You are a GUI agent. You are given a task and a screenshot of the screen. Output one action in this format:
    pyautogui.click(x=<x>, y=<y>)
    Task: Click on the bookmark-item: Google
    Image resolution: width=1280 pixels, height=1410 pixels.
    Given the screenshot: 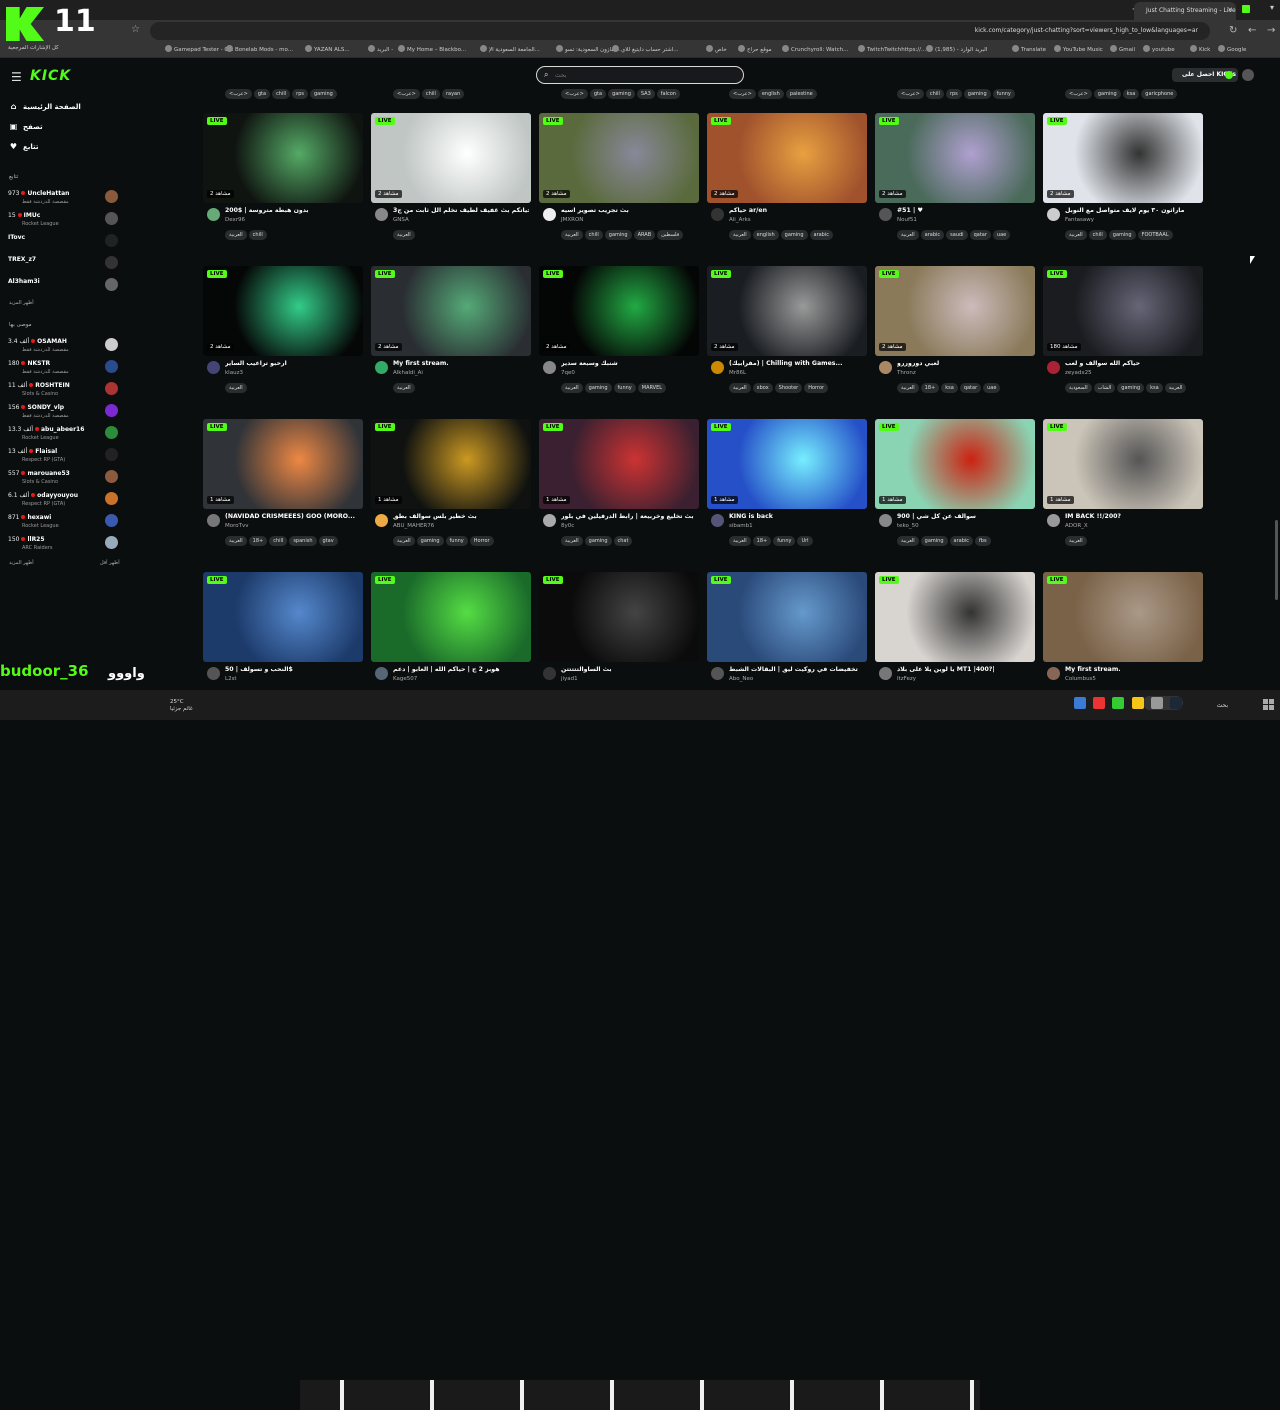 What is the action you would take?
    pyautogui.click(x=1232, y=49)
    